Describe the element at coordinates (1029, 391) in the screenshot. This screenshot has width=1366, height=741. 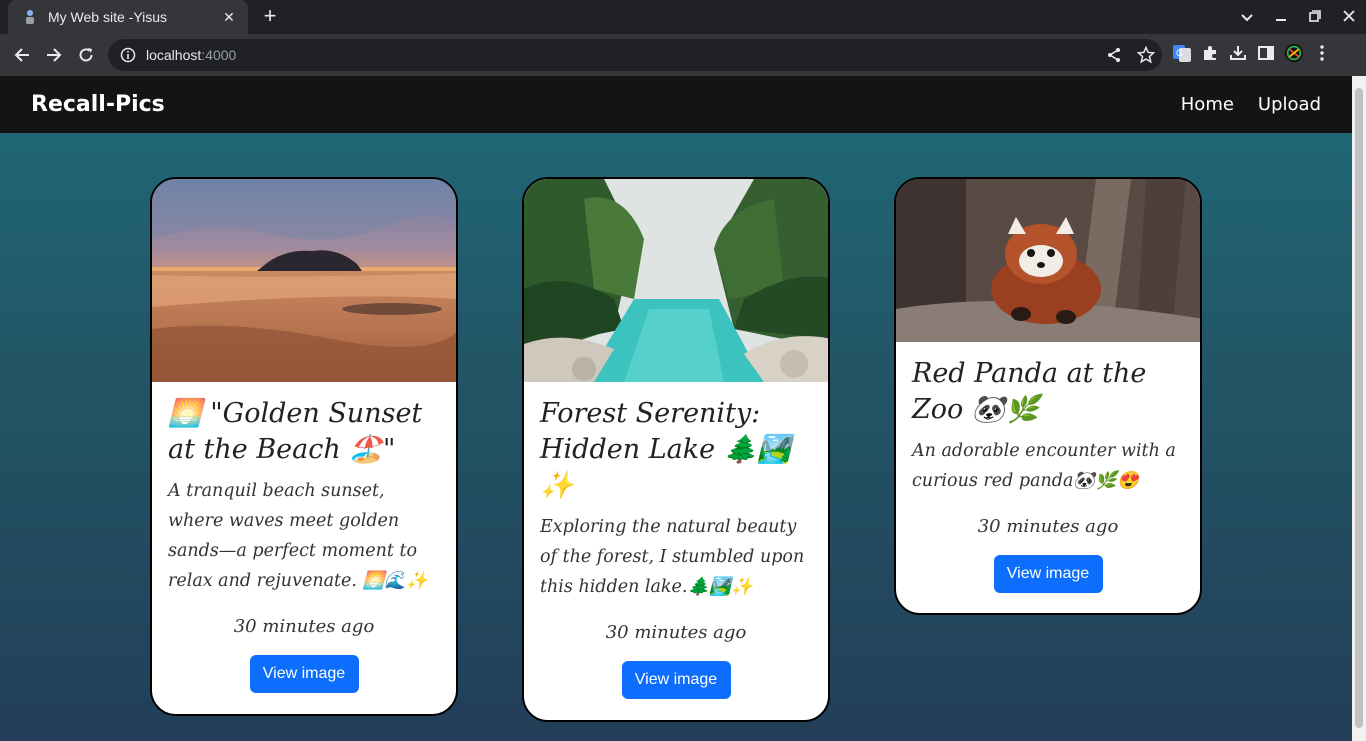
I see `card-title: Red Panda at the Zoo 🐼🌿` at that location.